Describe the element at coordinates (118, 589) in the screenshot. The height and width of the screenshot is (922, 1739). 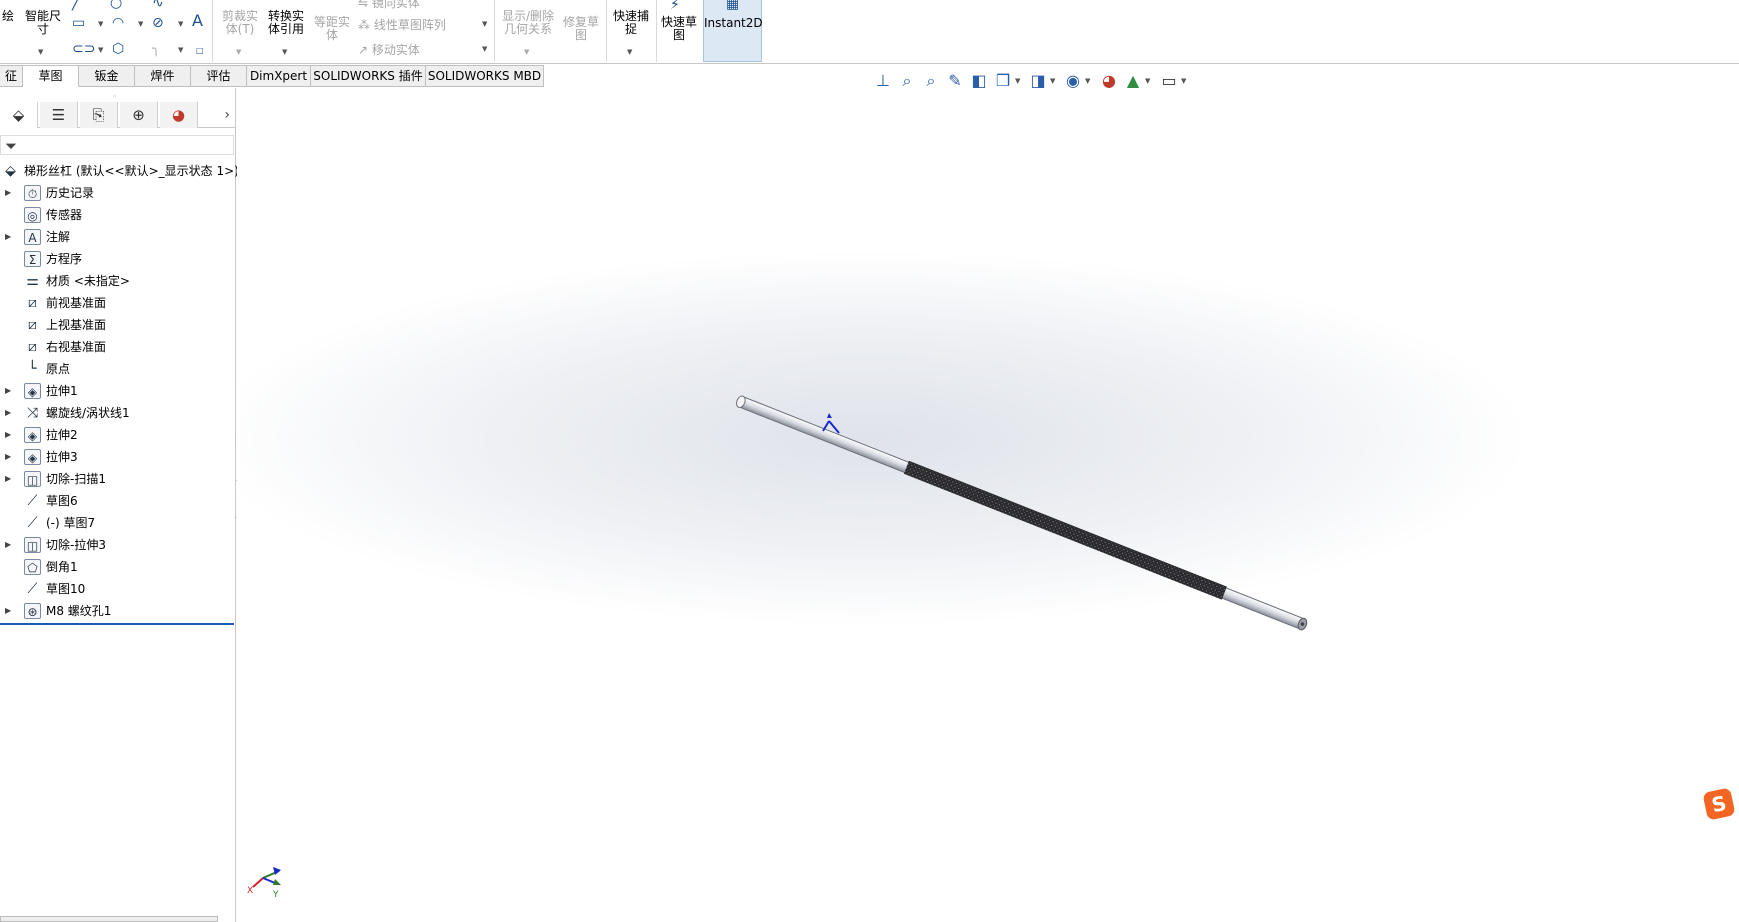
I see `tree-item: ⟋ 草图10` at that location.